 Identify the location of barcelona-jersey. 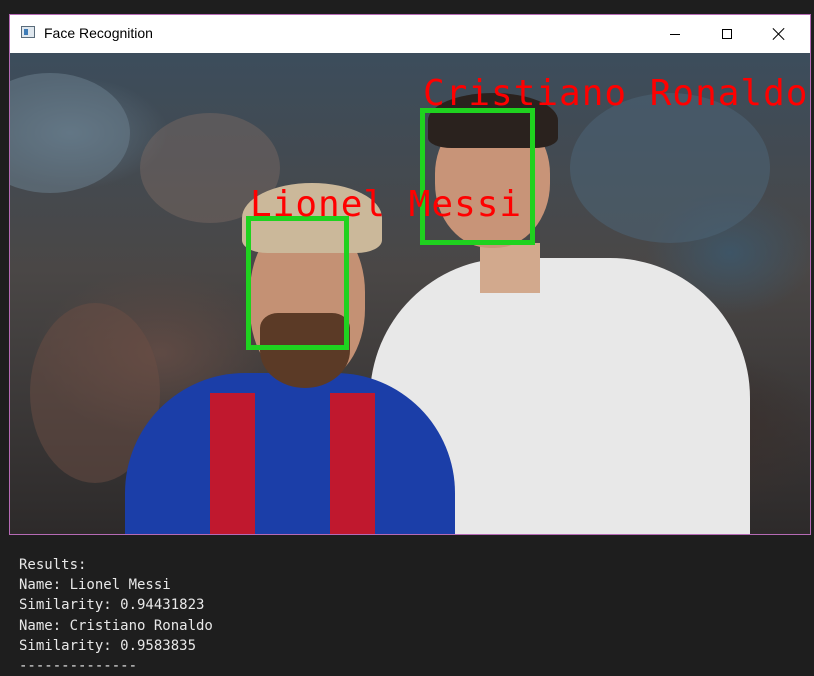
(290, 453).